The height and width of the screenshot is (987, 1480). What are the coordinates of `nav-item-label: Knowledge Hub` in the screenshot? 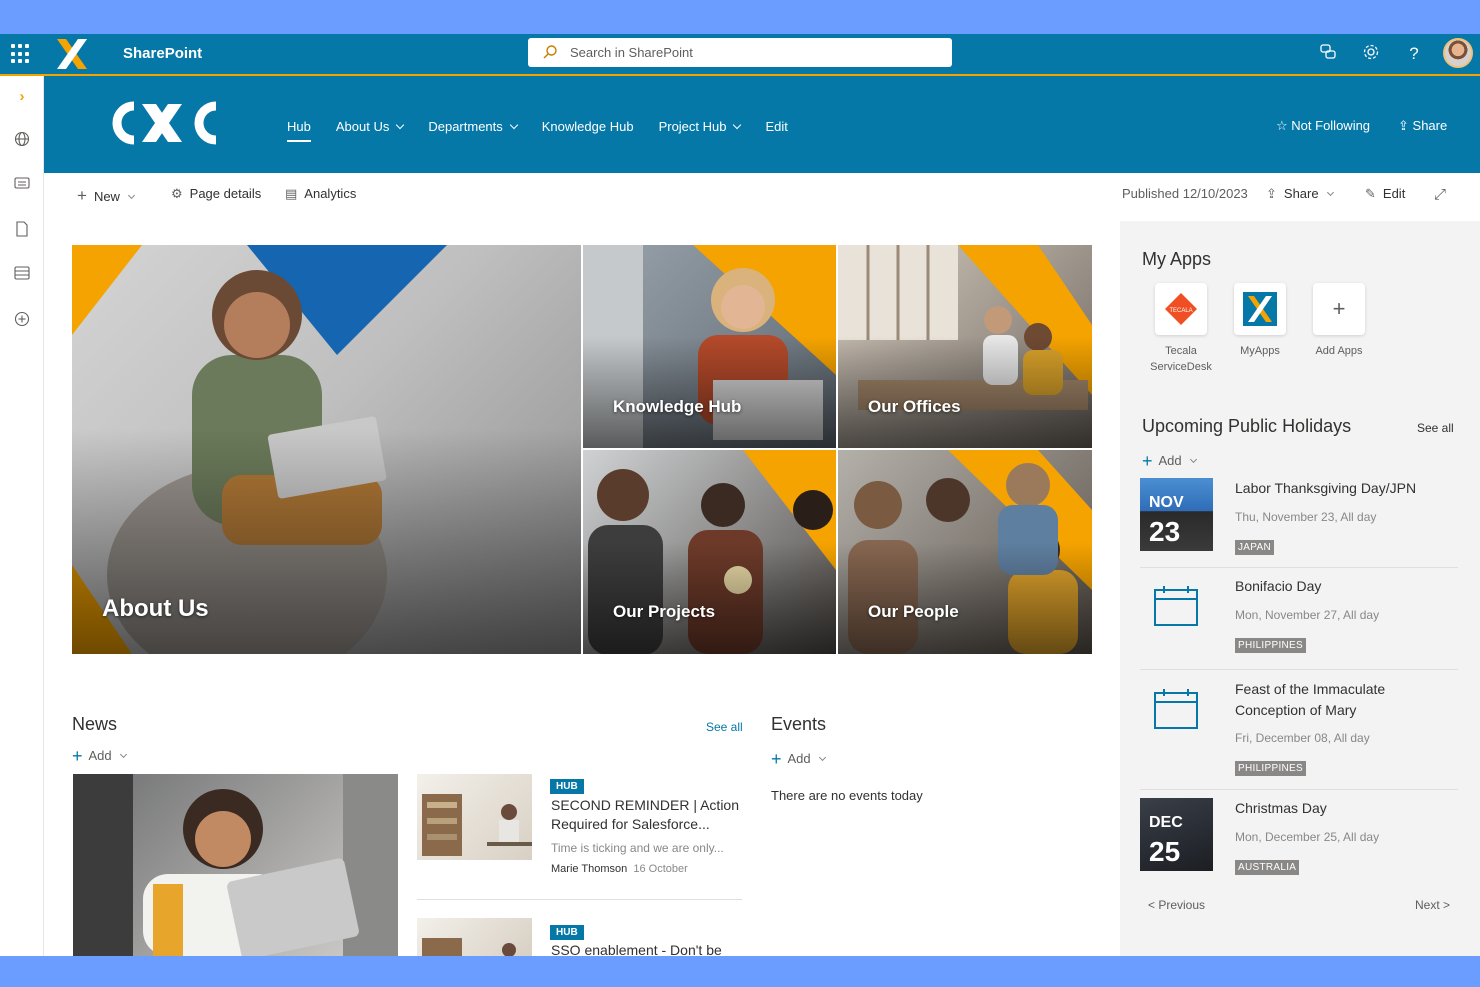 It's located at (587, 126).